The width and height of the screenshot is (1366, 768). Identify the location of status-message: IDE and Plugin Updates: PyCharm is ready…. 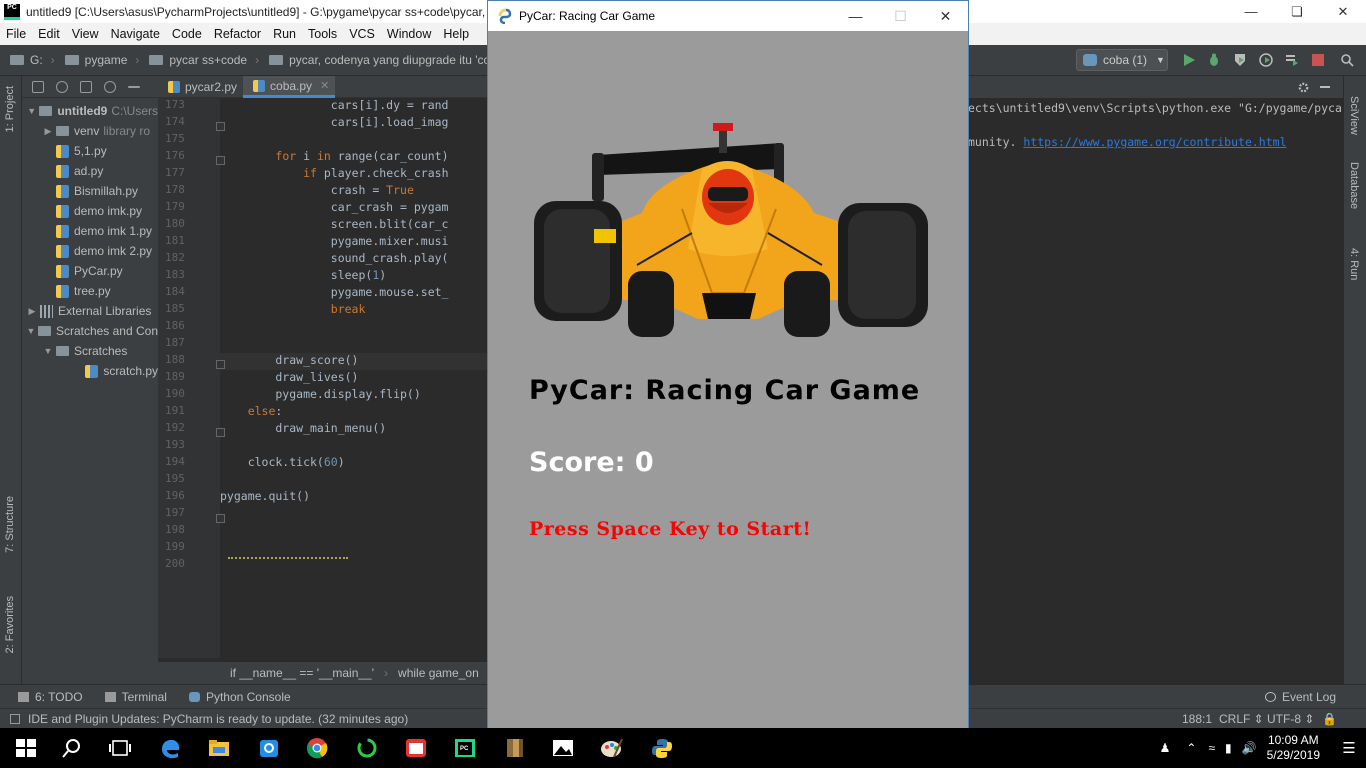
(218, 719).